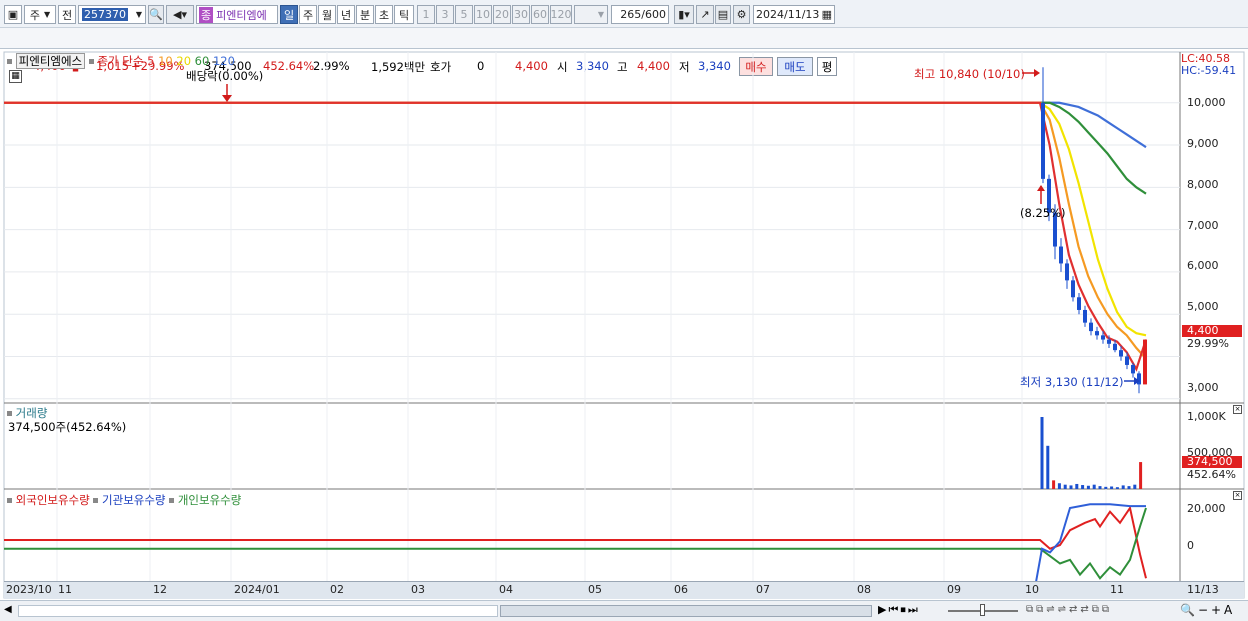 The width and height of the screenshot is (1248, 621). What do you see at coordinates (899, 610) in the screenshot?
I see `playback-controls: ▶⏮⏹⏭` at bounding box center [899, 610].